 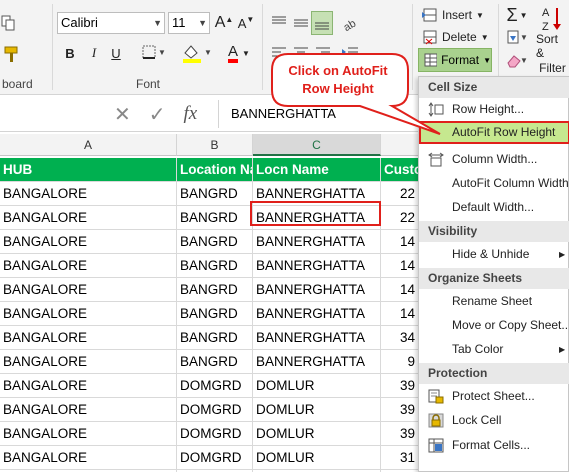 I want to click on callout-line-2: Row Height, so click(x=338, y=88).